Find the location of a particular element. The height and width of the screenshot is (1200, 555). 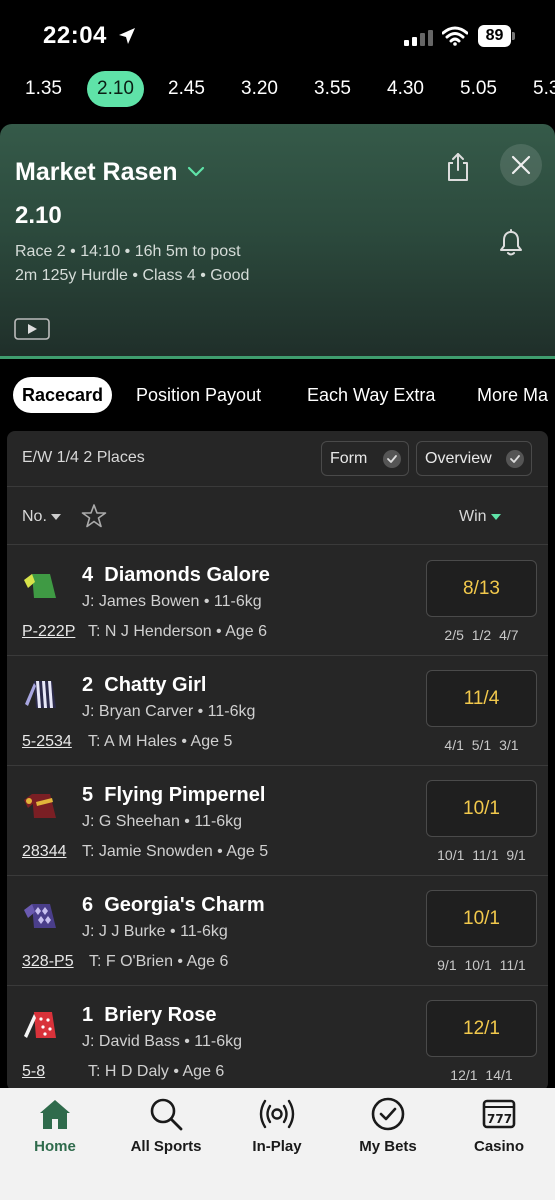

runner-trainer: T: H D Daly • Age 6 is located at coordinates (156, 1071).